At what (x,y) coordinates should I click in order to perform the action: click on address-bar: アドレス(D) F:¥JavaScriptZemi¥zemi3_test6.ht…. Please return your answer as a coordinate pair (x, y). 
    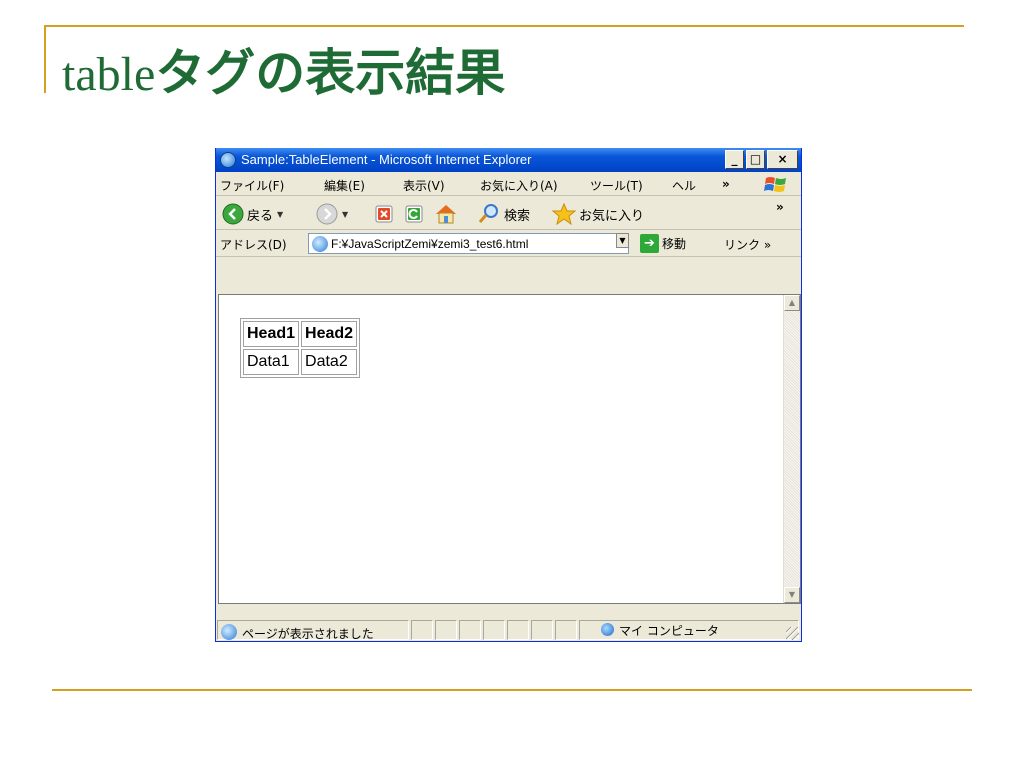
    Looking at the image, I should click on (508, 243).